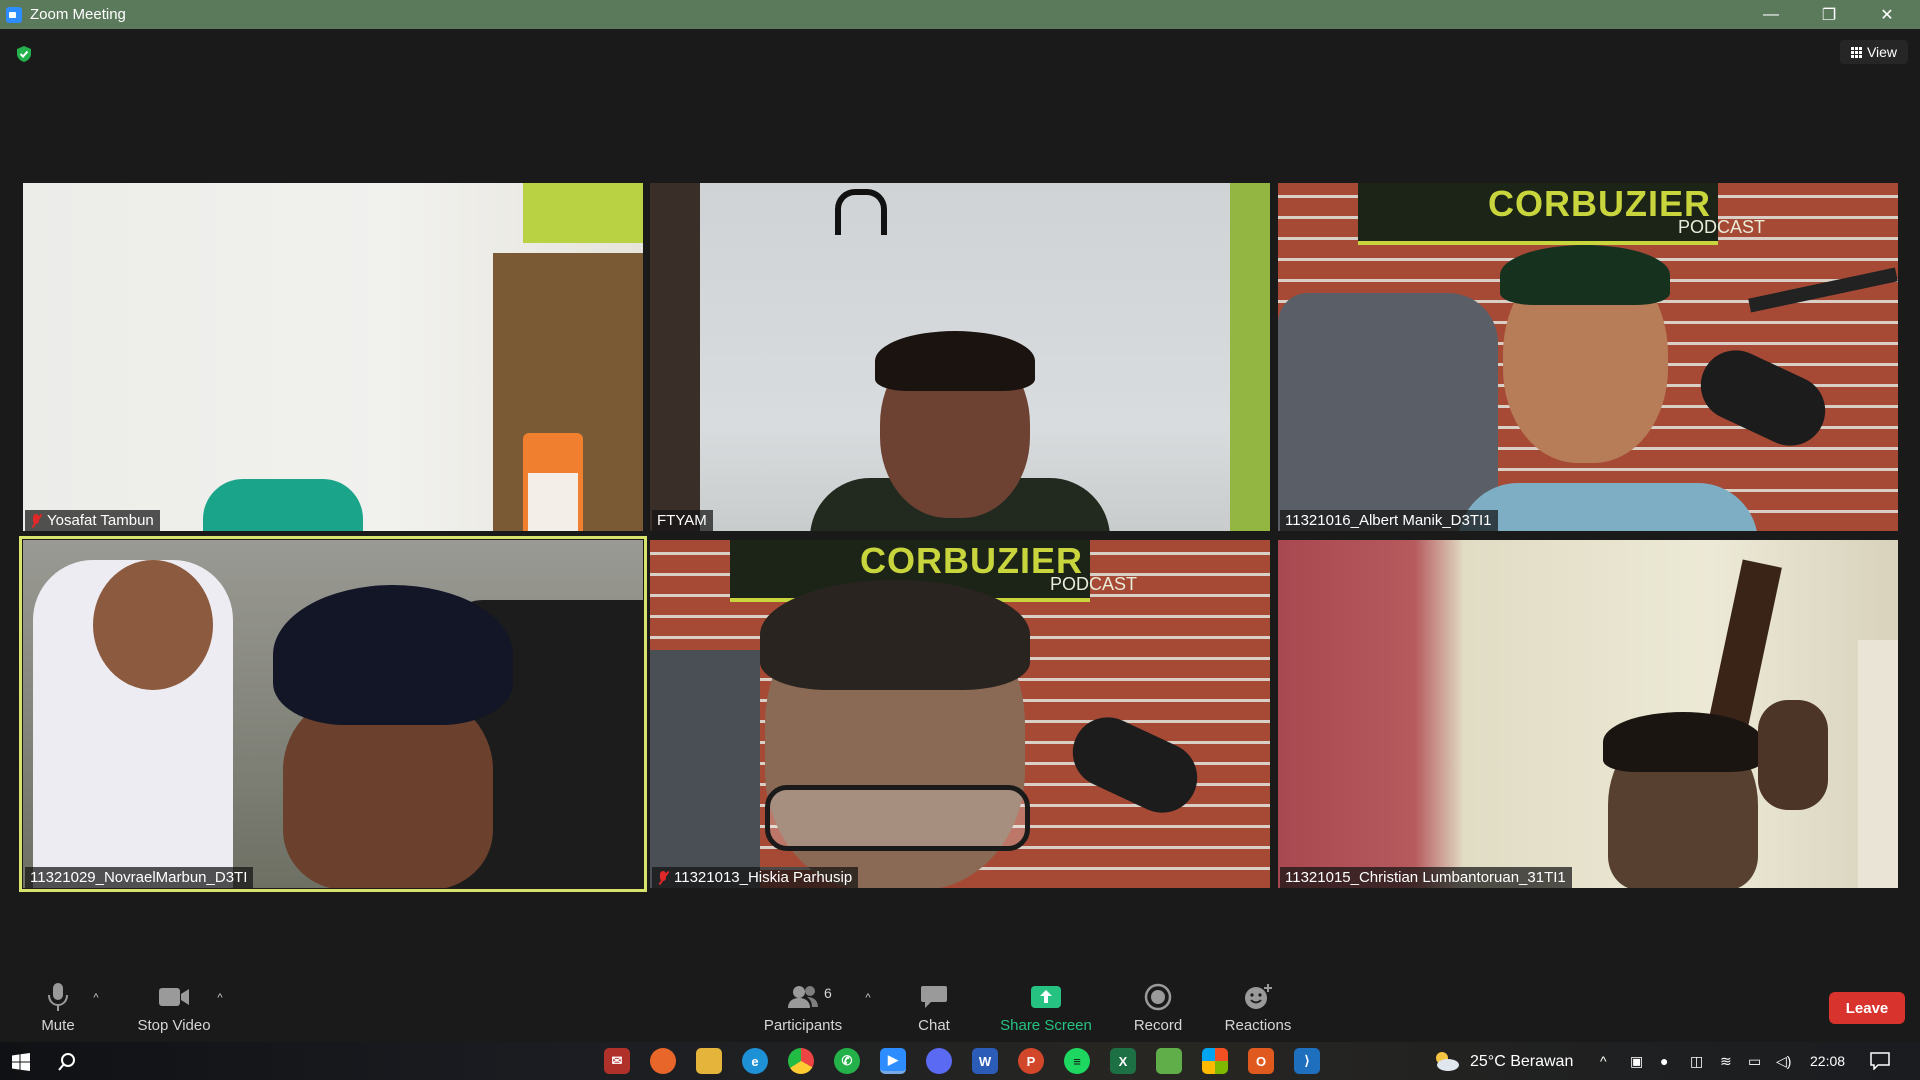 This screenshot has height=1080, width=1920. What do you see at coordinates (220, 998) in the screenshot?
I see `video-options-chevron-icon: ^` at bounding box center [220, 998].